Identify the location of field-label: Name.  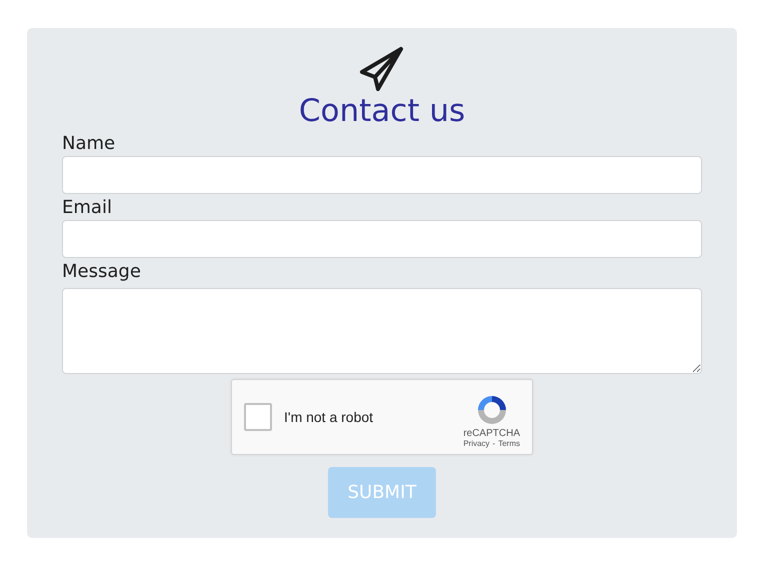
(89, 144).